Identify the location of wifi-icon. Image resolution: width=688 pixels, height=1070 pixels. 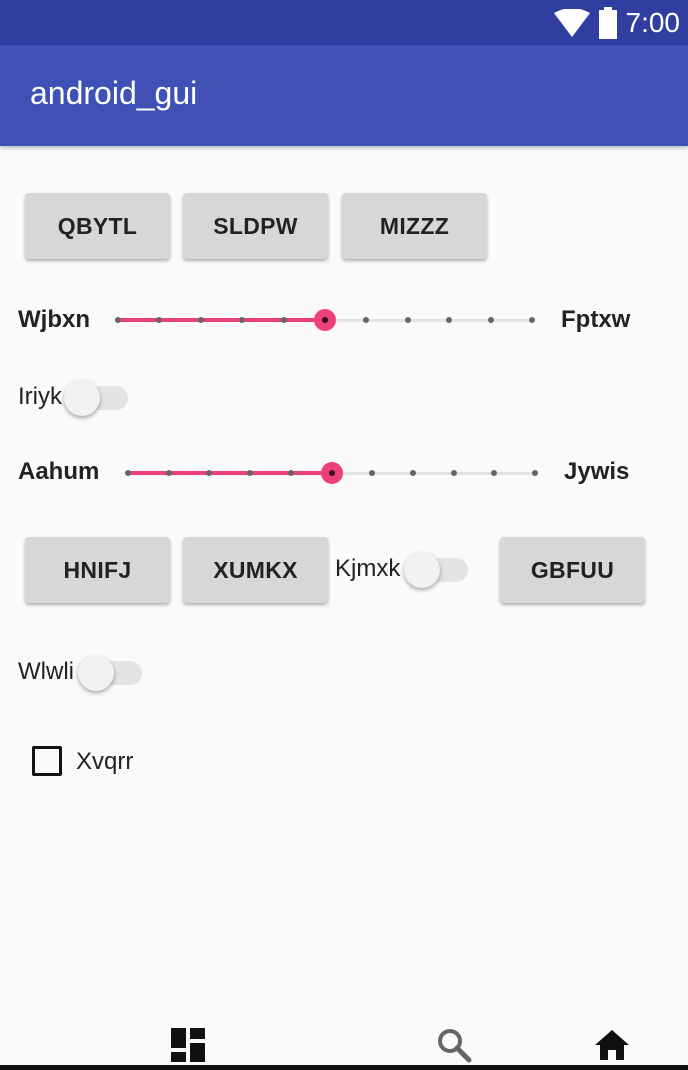
(571, 22).